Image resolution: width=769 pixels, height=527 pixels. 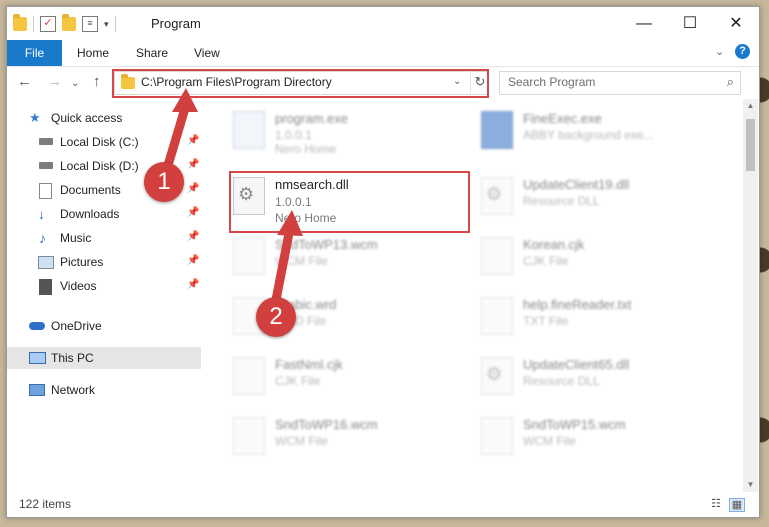 What do you see at coordinates (716, 504) in the screenshot?
I see `details-view-icon: ☷` at bounding box center [716, 504].